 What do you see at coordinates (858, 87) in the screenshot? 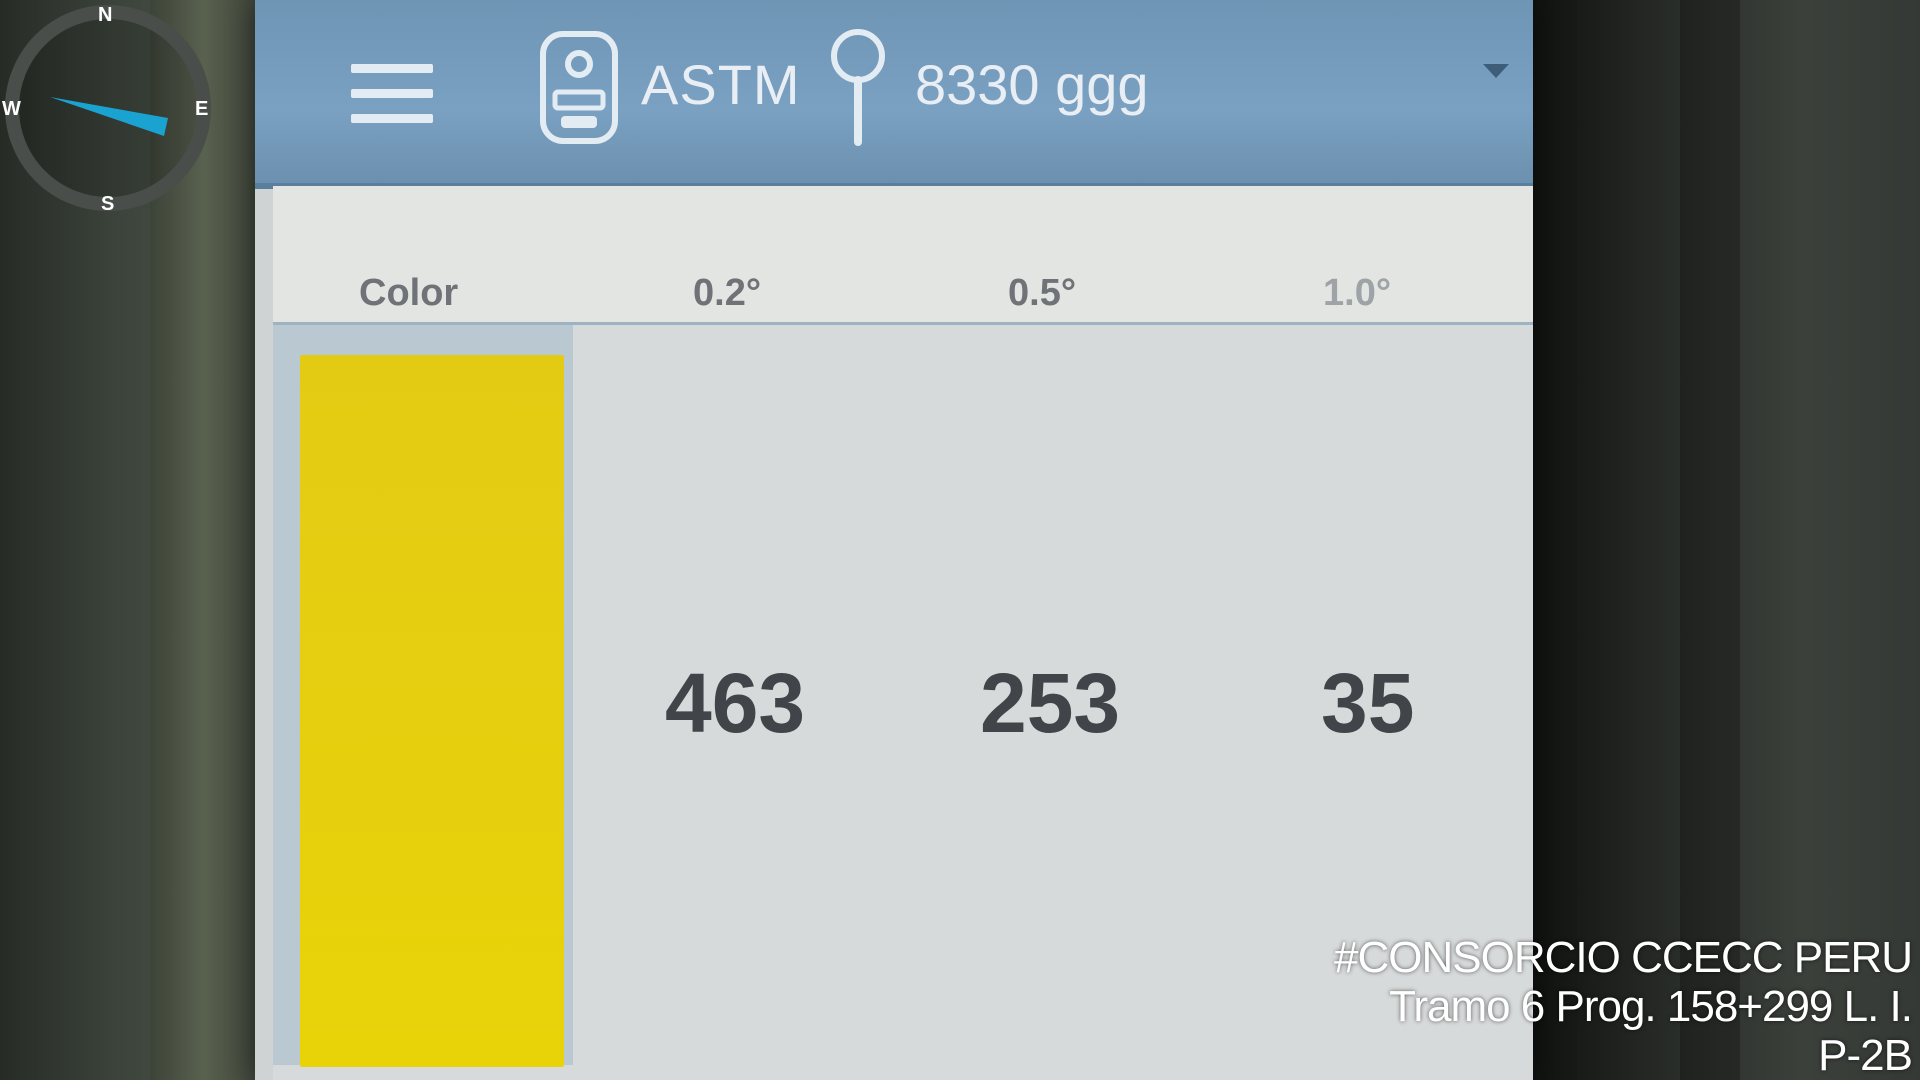
I see `location-pin-icon` at bounding box center [858, 87].